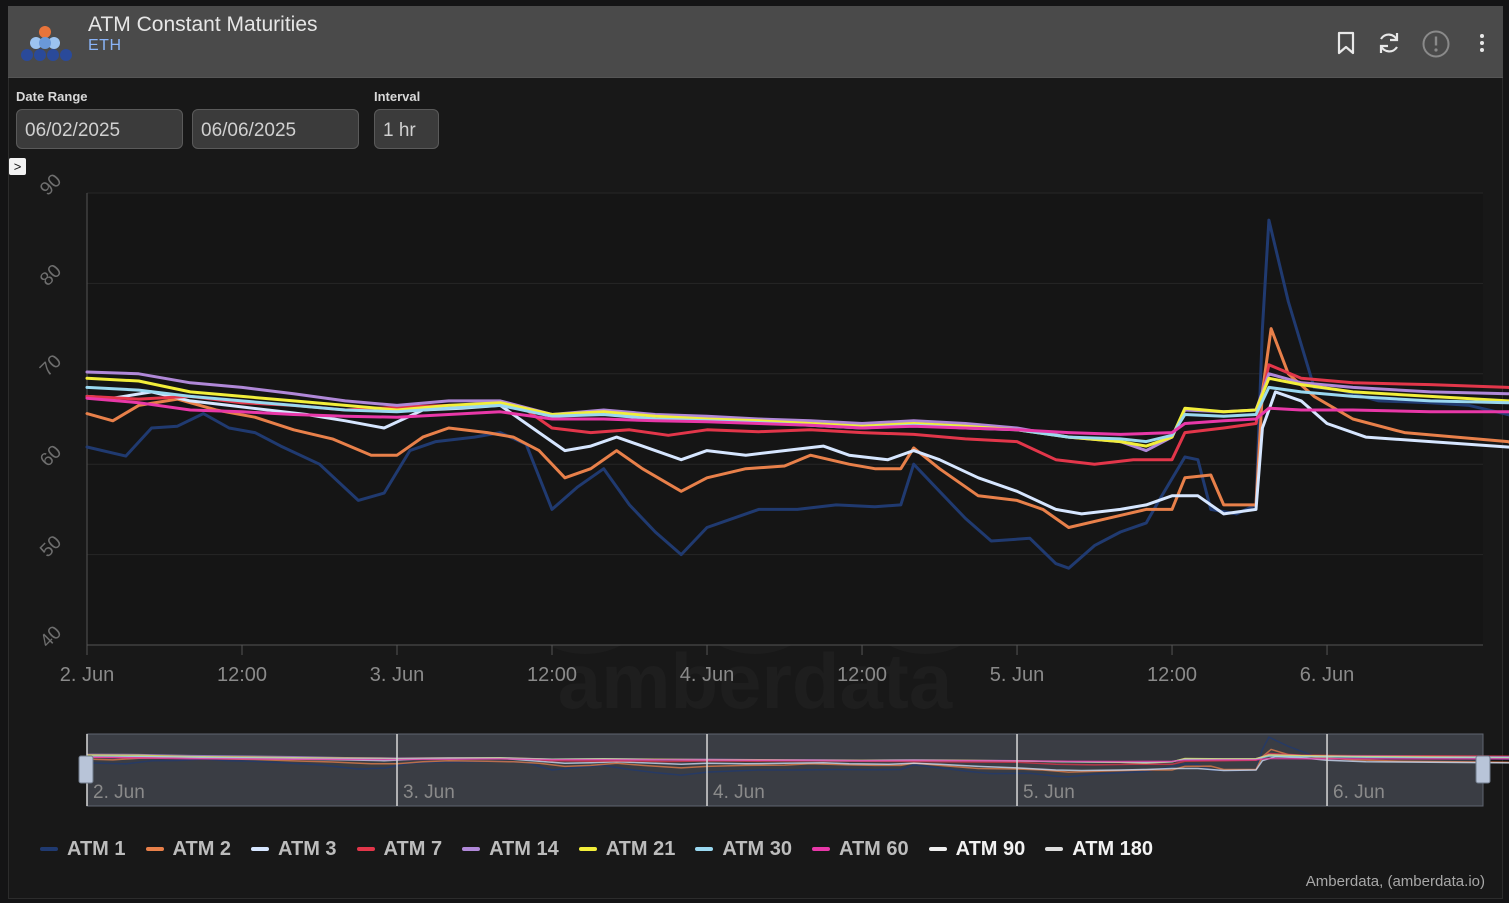 The width and height of the screenshot is (1509, 903). Describe the element at coordinates (96, 848) in the screenshot. I see `legend-label: ATM 1` at that location.